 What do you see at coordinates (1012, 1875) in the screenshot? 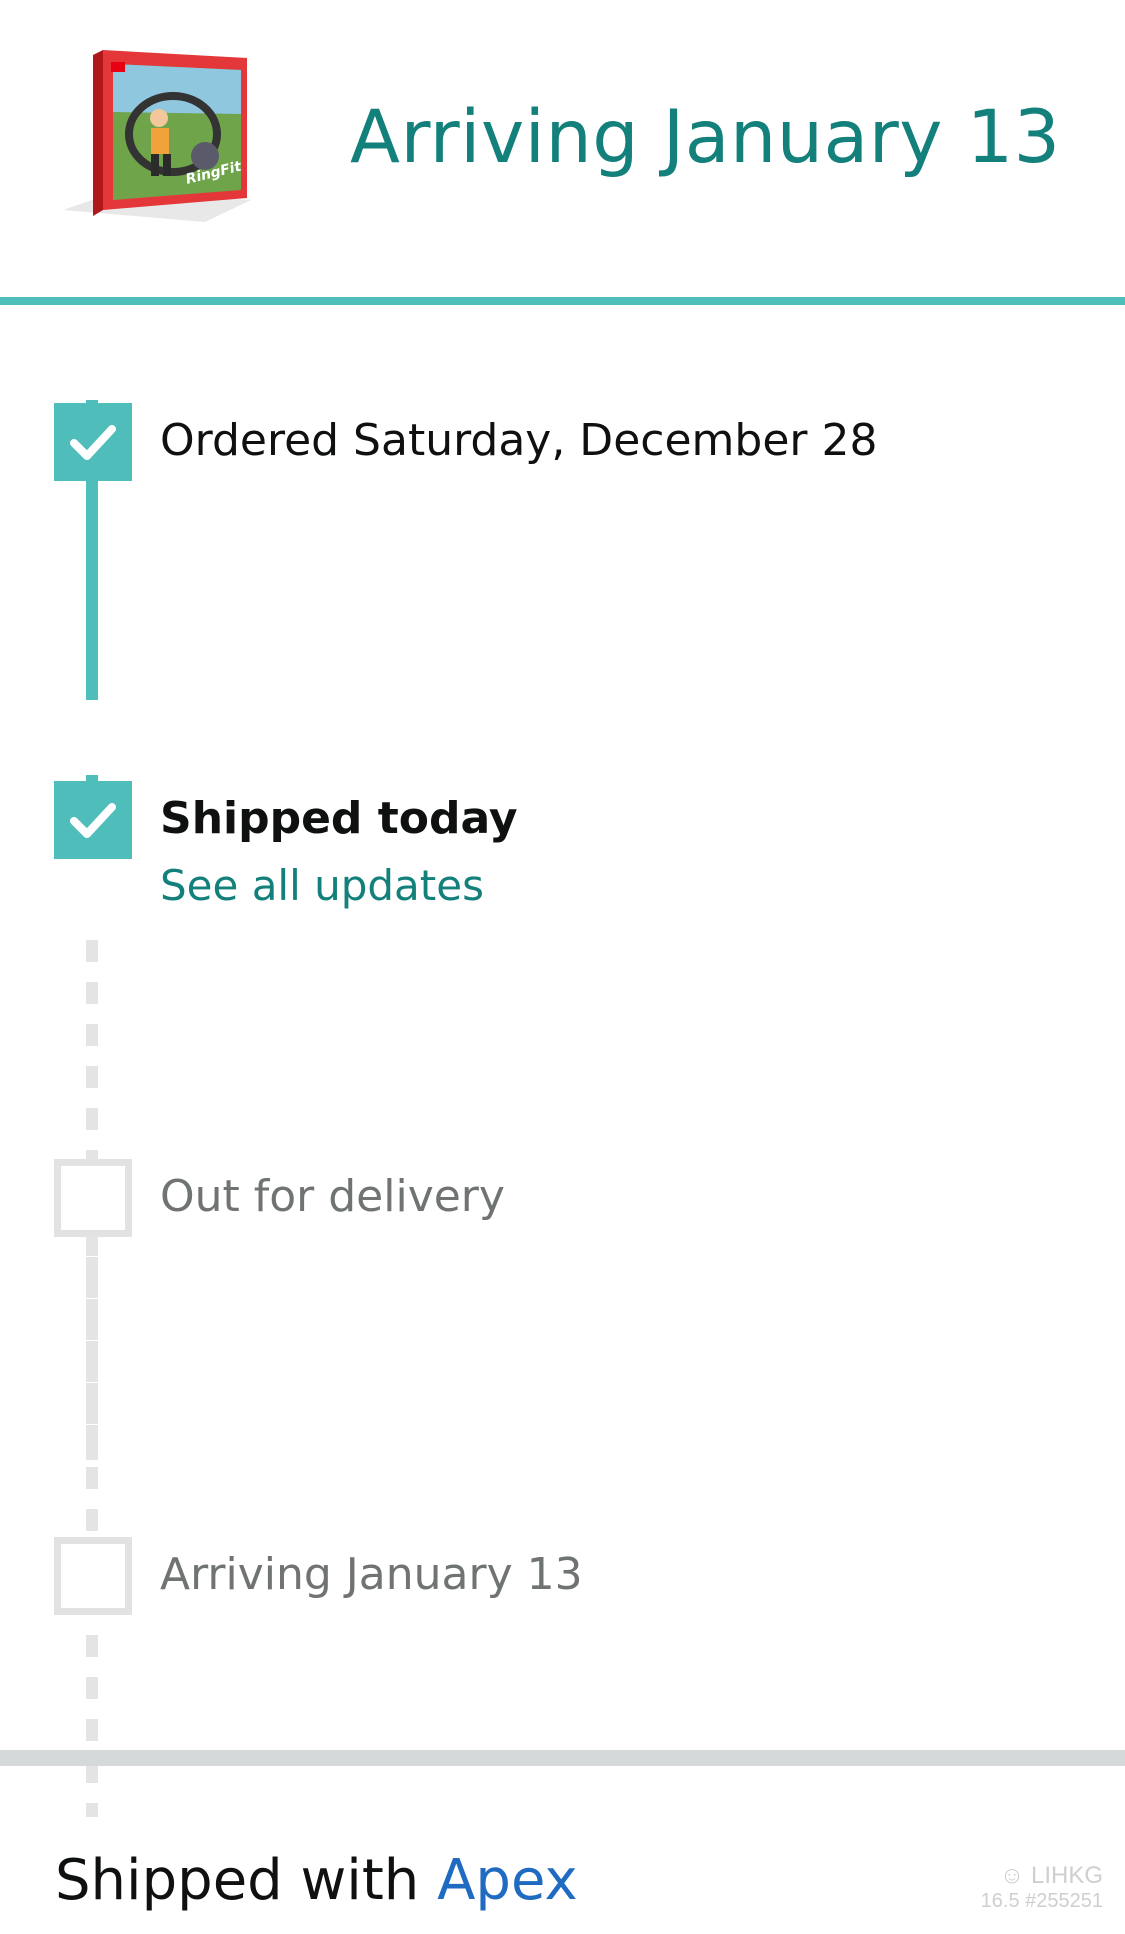
I see `smiley-icon: ☺` at bounding box center [1012, 1875].